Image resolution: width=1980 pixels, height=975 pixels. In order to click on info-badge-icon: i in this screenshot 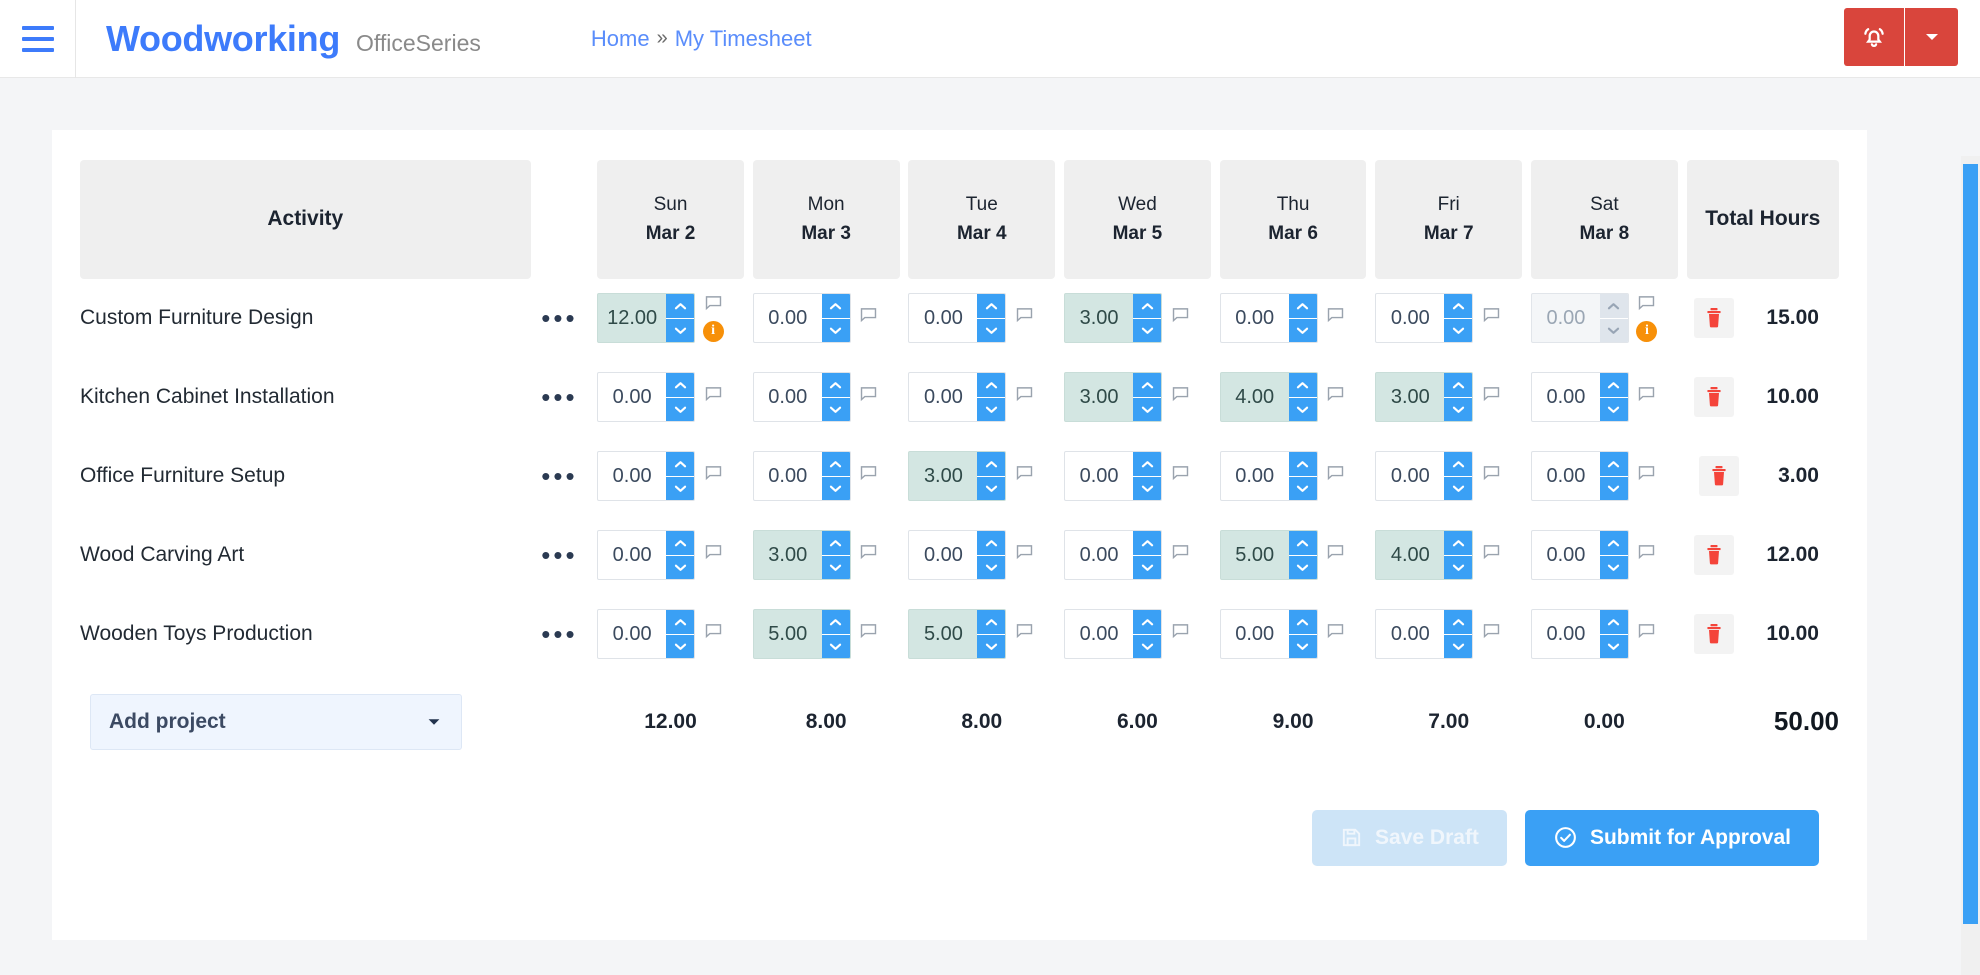, I will do `click(713, 331)`.